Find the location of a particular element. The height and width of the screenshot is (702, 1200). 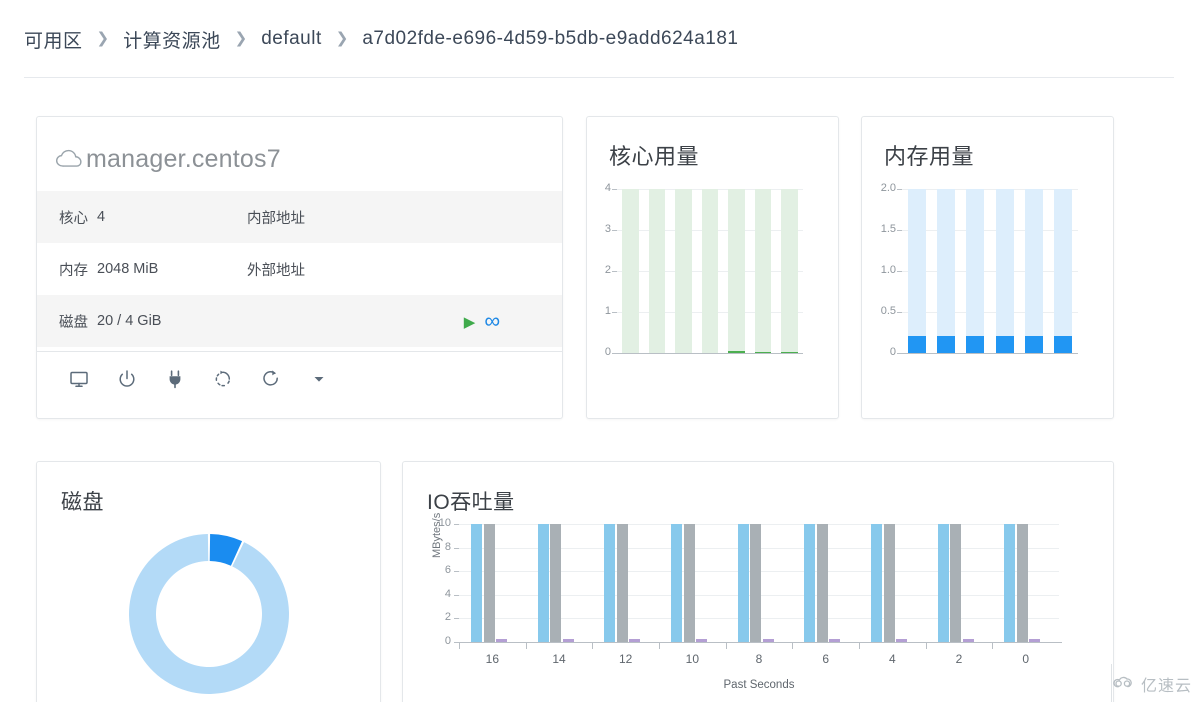

power-button is located at coordinates (127, 379).